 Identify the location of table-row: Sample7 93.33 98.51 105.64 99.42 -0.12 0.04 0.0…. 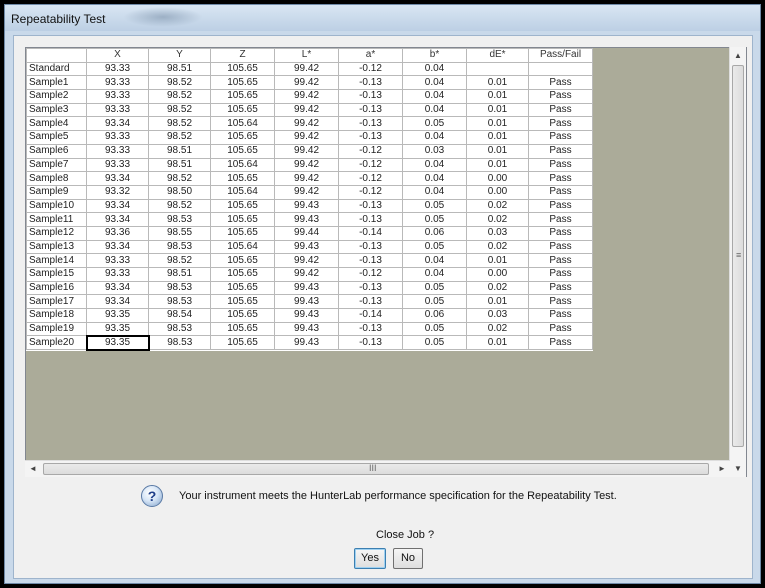
(309, 165).